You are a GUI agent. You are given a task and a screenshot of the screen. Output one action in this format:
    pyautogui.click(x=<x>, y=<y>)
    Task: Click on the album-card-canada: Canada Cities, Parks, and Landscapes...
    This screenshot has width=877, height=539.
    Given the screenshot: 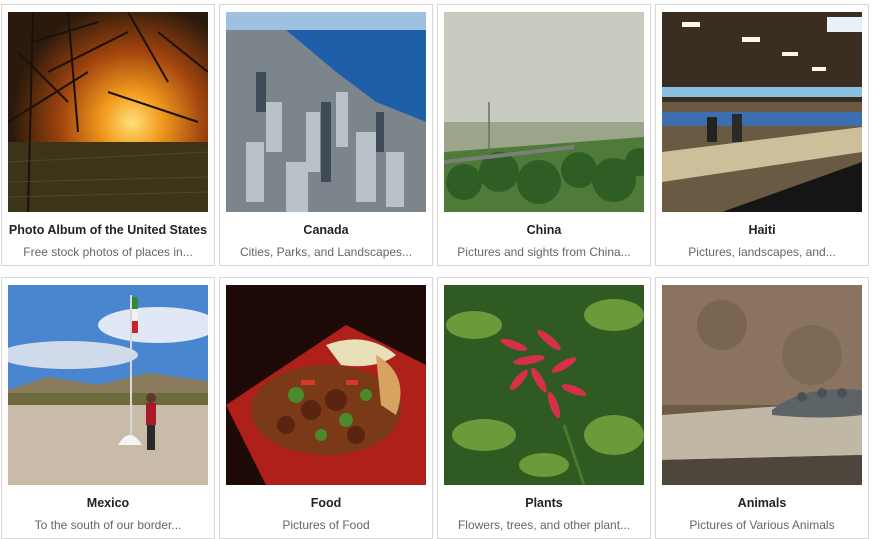 What is the action you would take?
    pyautogui.click(x=326, y=135)
    